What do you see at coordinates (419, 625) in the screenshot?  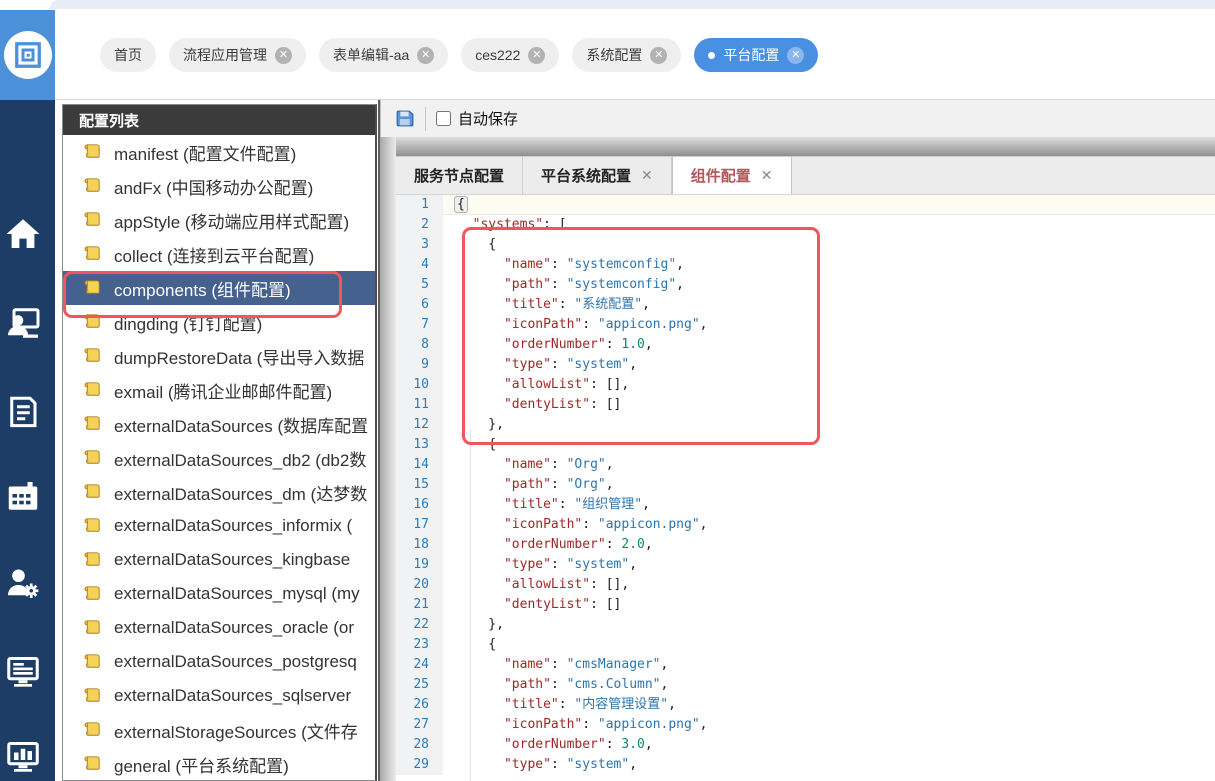 I see `line-number: 22` at bounding box center [419, 625].